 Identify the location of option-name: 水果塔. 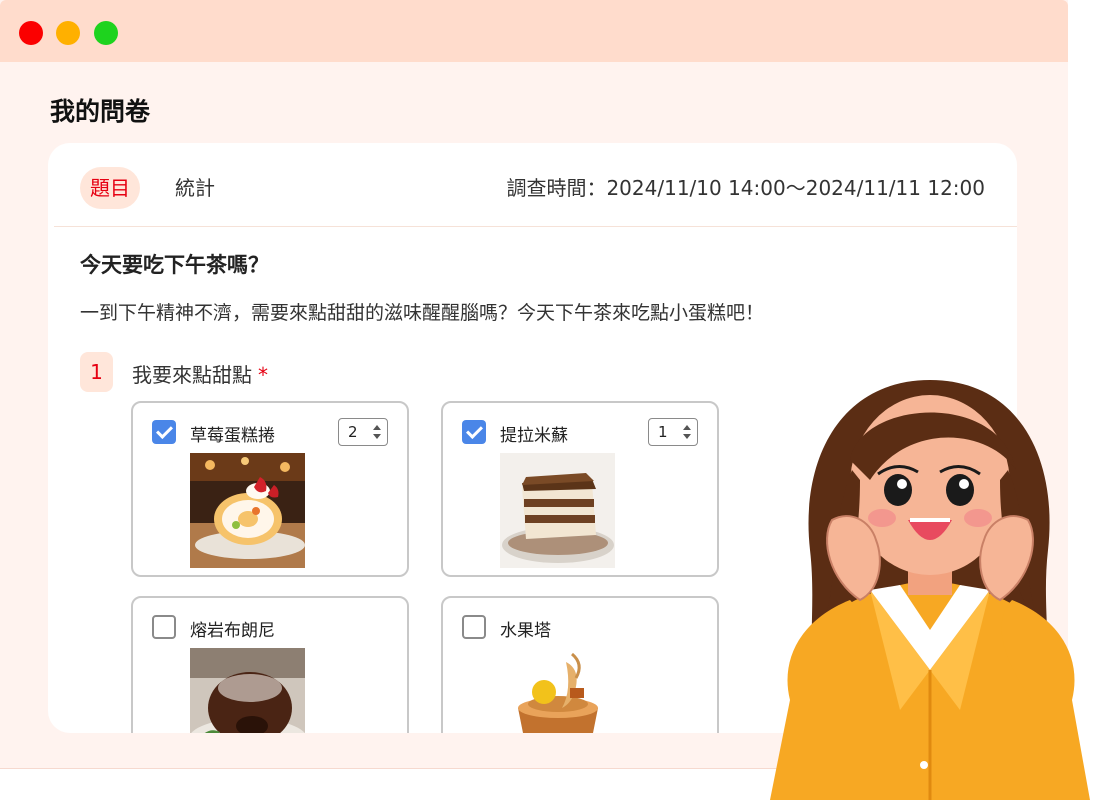
(525, 631).